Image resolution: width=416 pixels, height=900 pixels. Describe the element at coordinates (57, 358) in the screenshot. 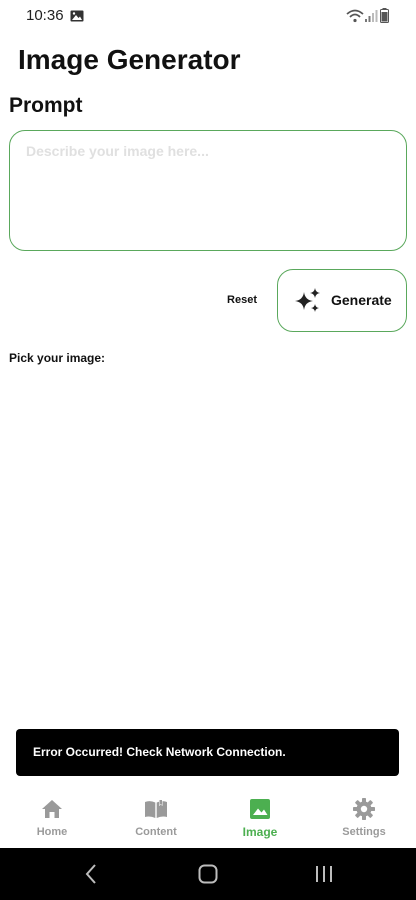

I see `pick-image-label: Pick your image:` at that location.